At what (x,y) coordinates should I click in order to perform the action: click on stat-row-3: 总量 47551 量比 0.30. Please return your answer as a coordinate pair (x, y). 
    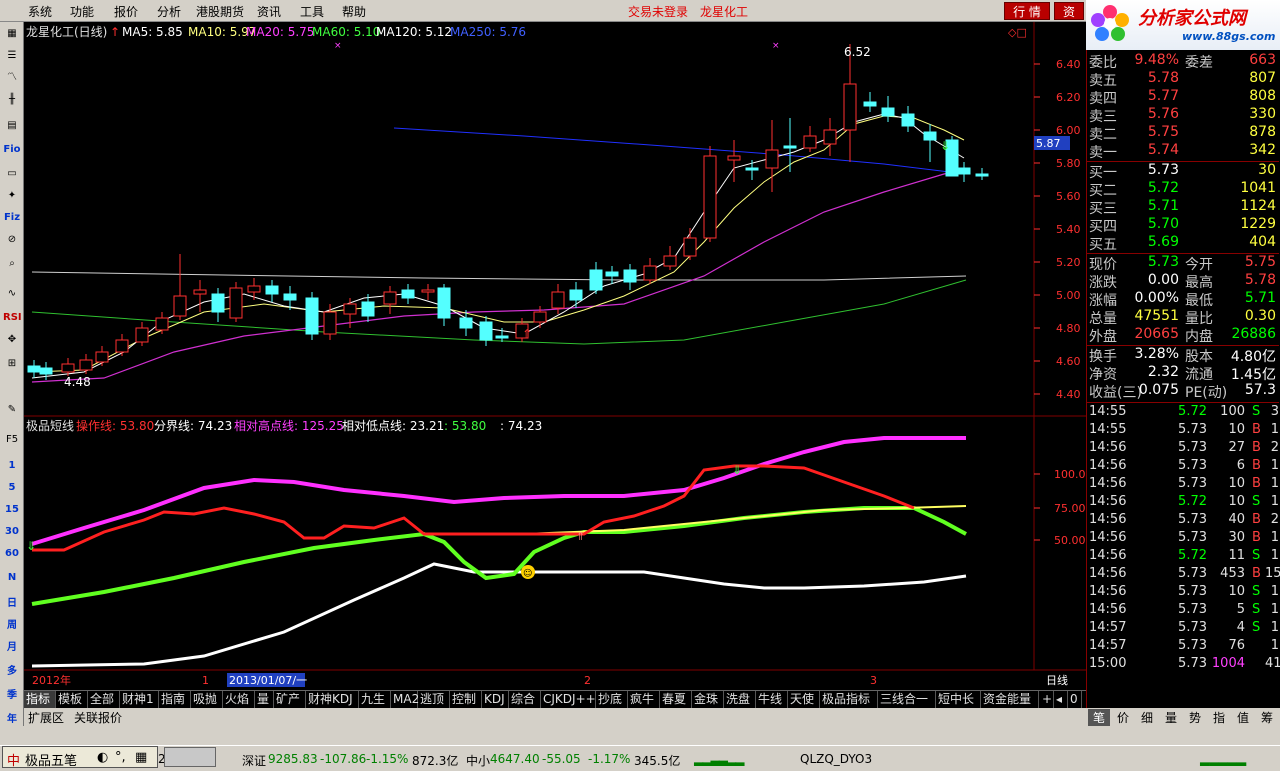
    Looking at the image, I should click on (1183, 317).